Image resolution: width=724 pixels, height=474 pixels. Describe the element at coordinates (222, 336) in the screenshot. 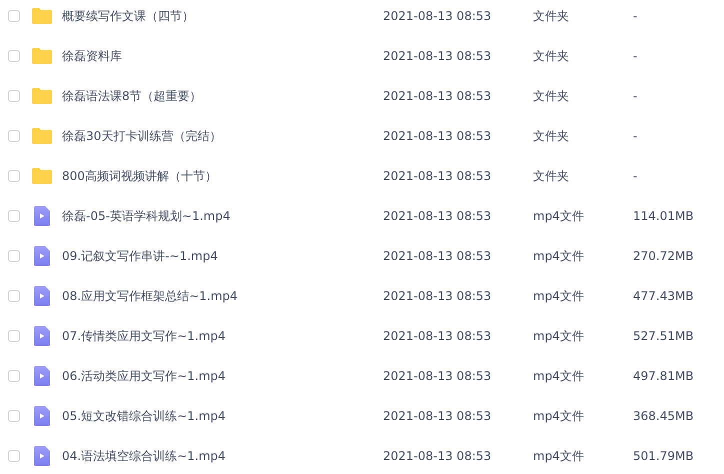

I see `file-name: 07.传情类应用文写作~1.mp4` at that location.